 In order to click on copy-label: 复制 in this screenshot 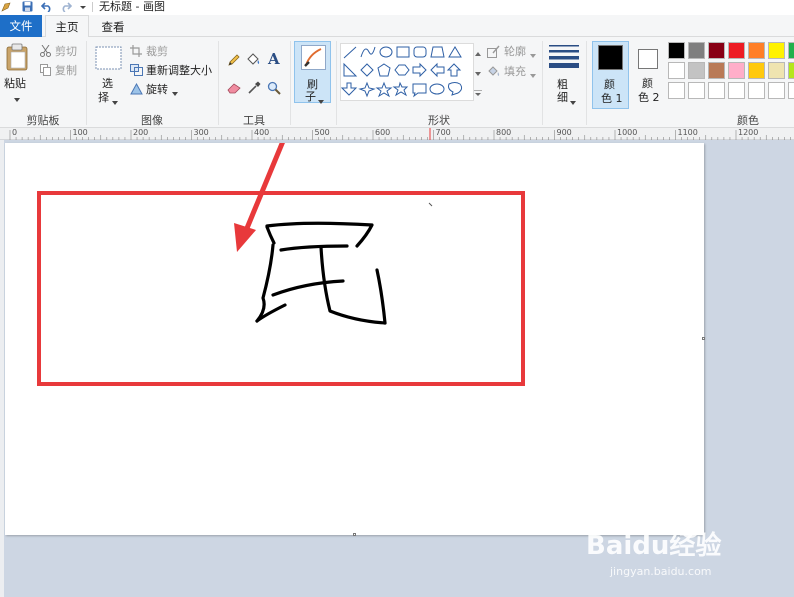, I will do `click(66, 70)`.